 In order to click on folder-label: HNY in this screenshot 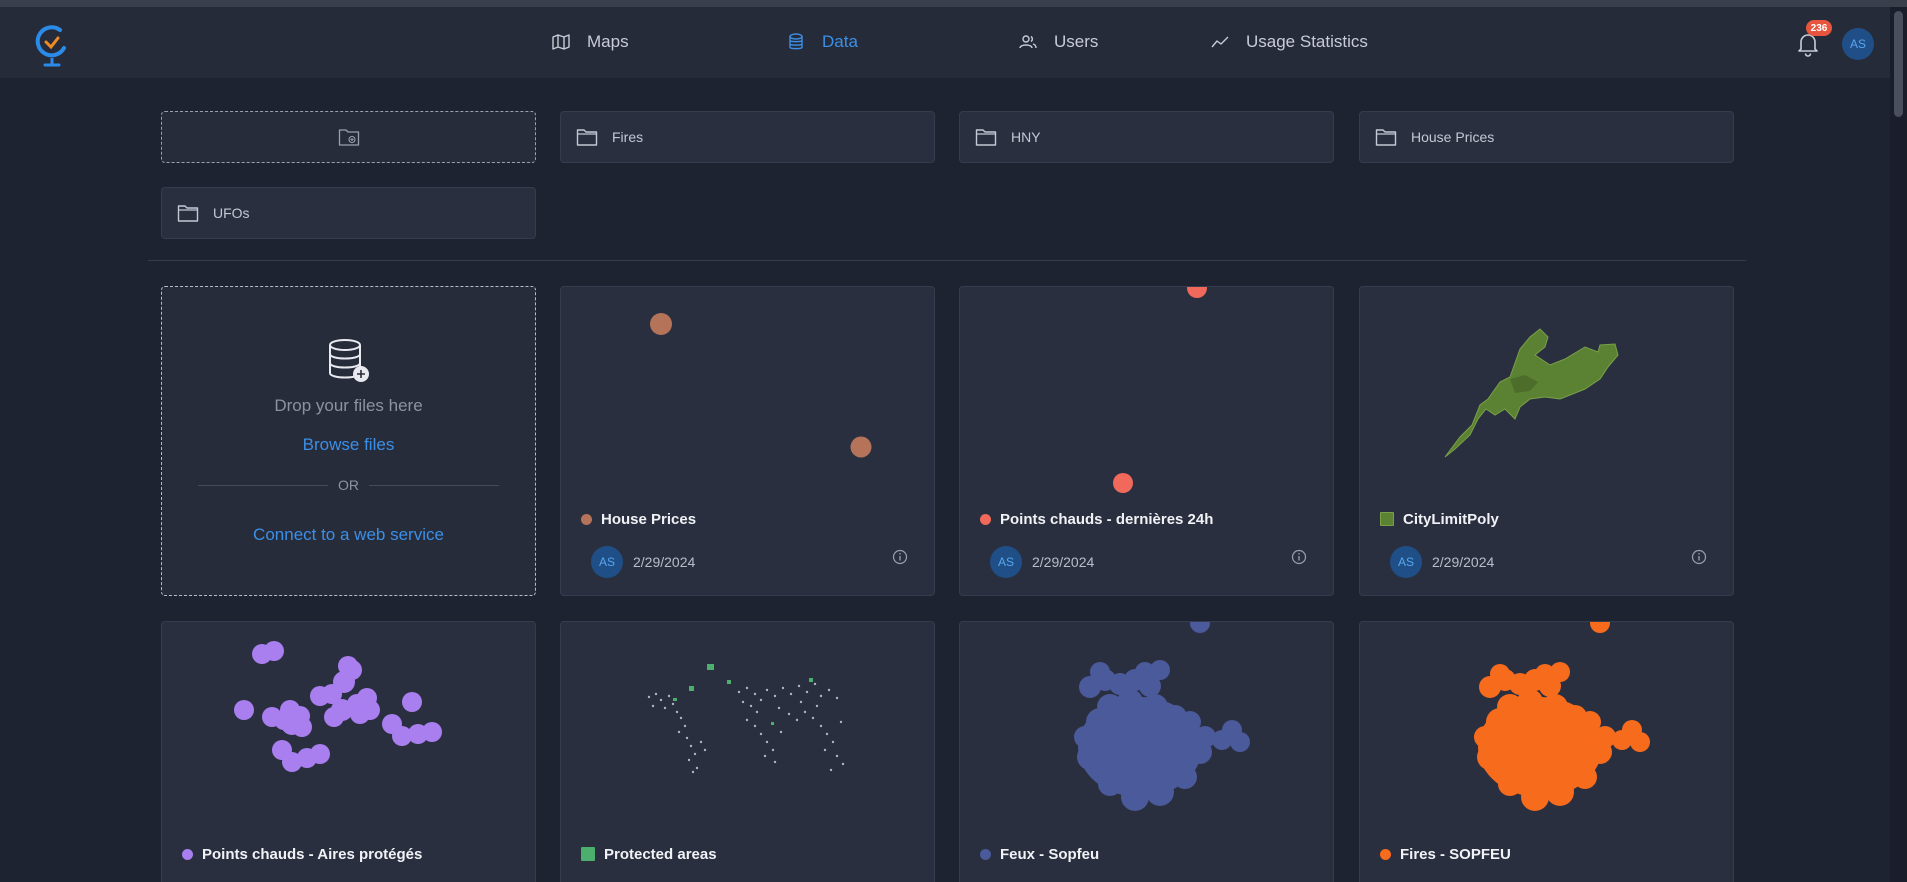, I will do `click(1026, 137)`.